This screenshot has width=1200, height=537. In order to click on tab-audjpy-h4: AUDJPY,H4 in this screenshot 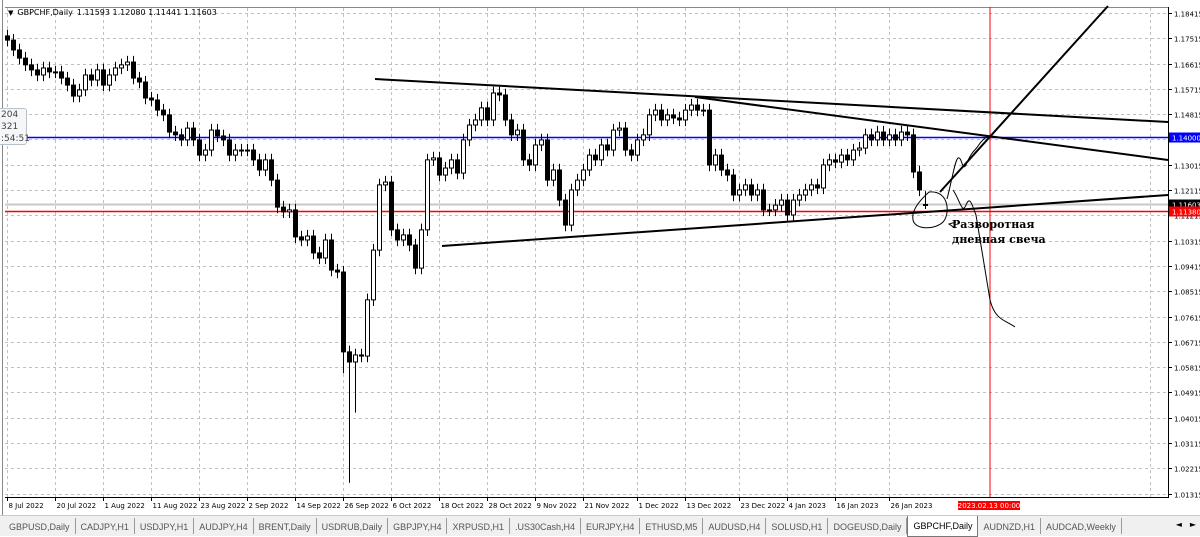, I will do `click(224, 526)`.